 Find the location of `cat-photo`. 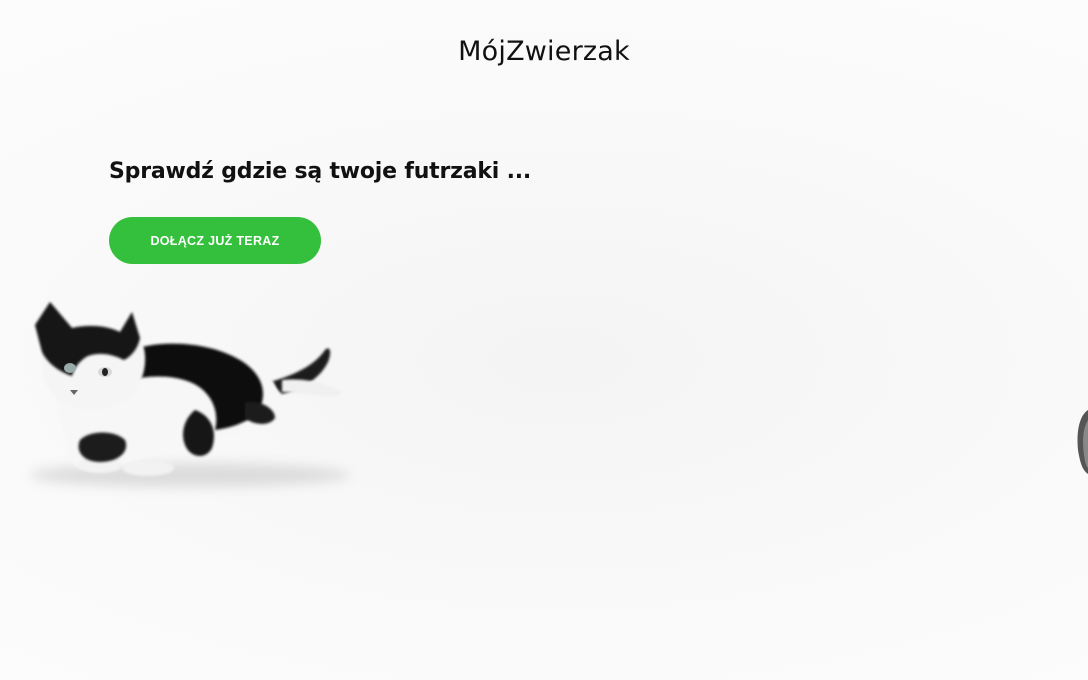

cat-photo is located at coordinates (190, 394).